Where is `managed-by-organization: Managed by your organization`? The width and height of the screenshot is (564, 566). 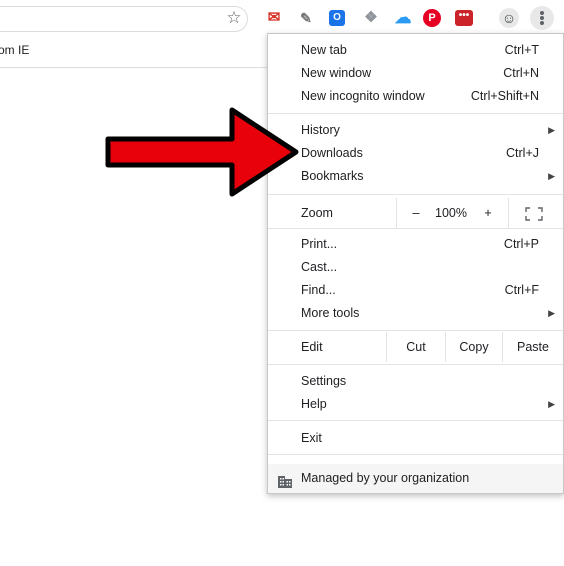
managed-by-organization: Managed by your organization is located at coordinates (415, 478).